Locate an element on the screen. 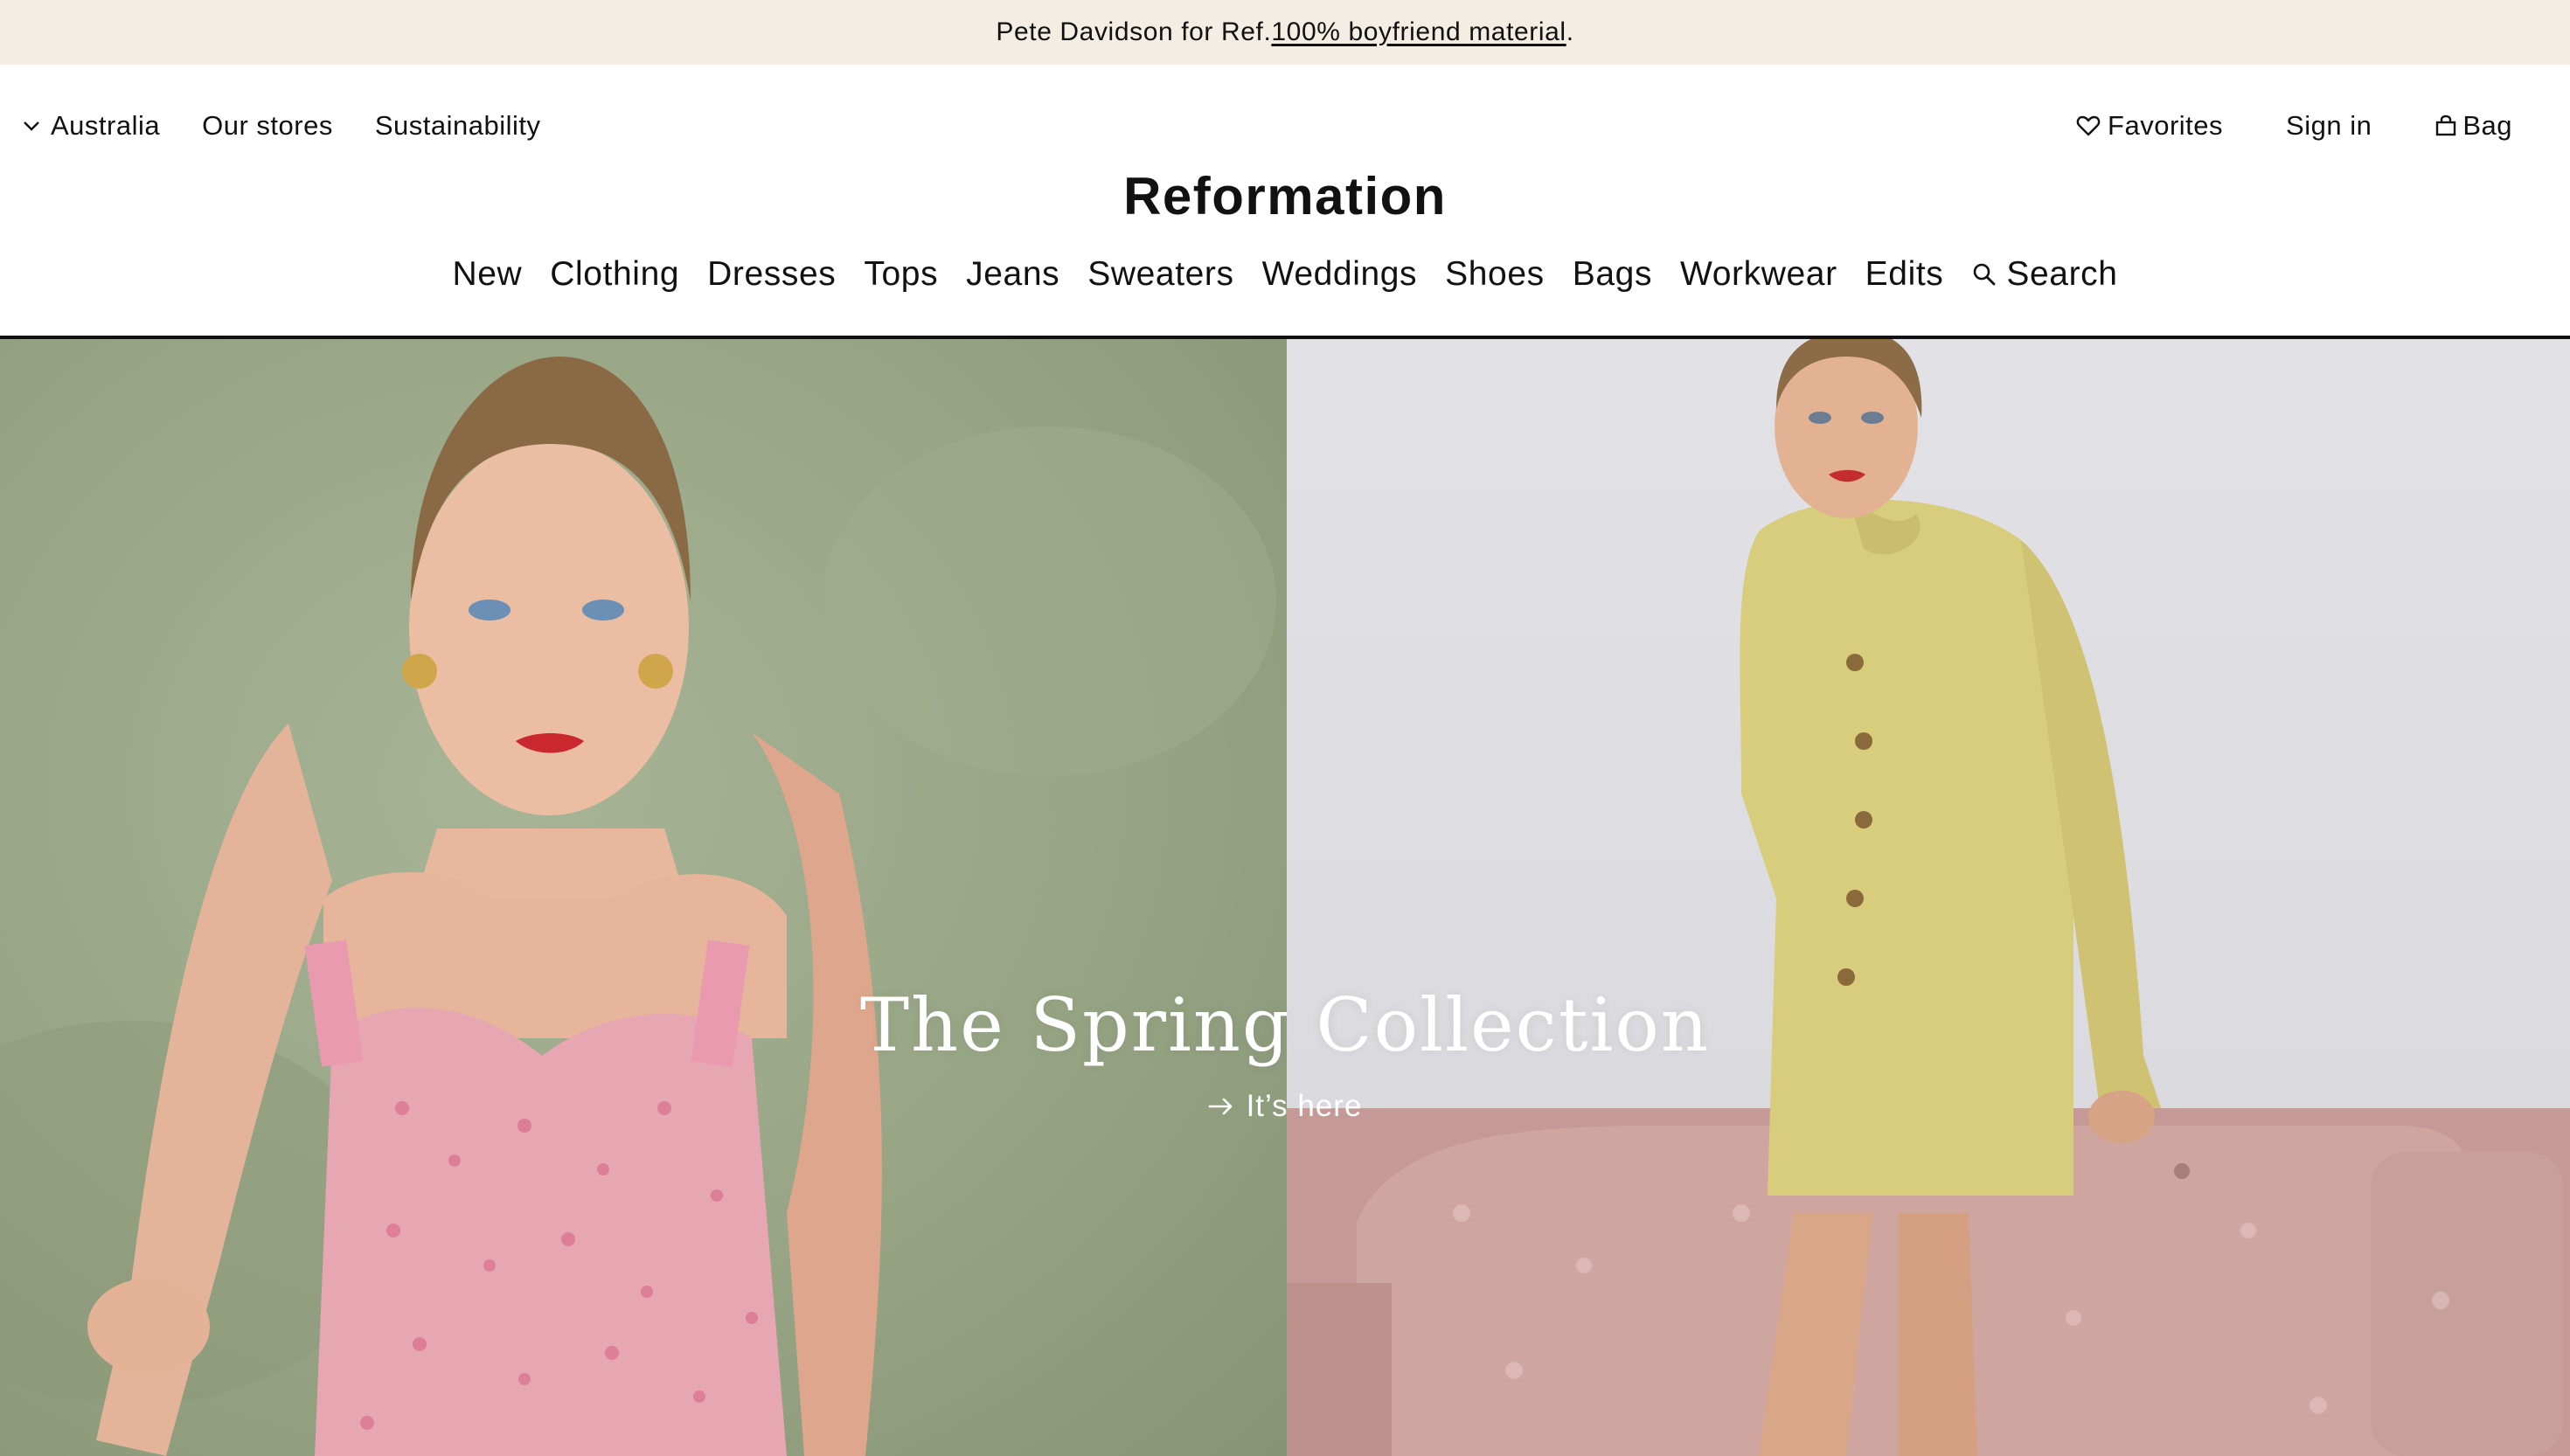  sustainability-label: Sustainability is located at coordinates (457, 125).